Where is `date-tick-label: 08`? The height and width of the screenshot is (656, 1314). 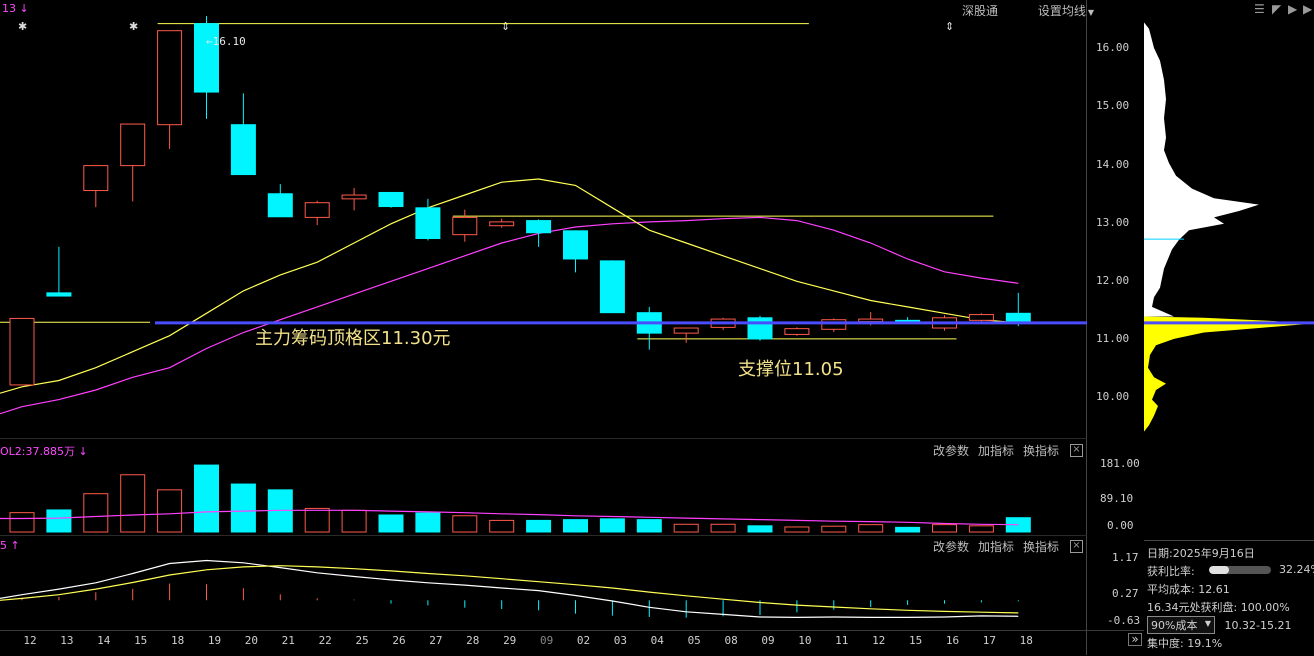 date-tick-label: 08 is located at coordinates (731, 640).